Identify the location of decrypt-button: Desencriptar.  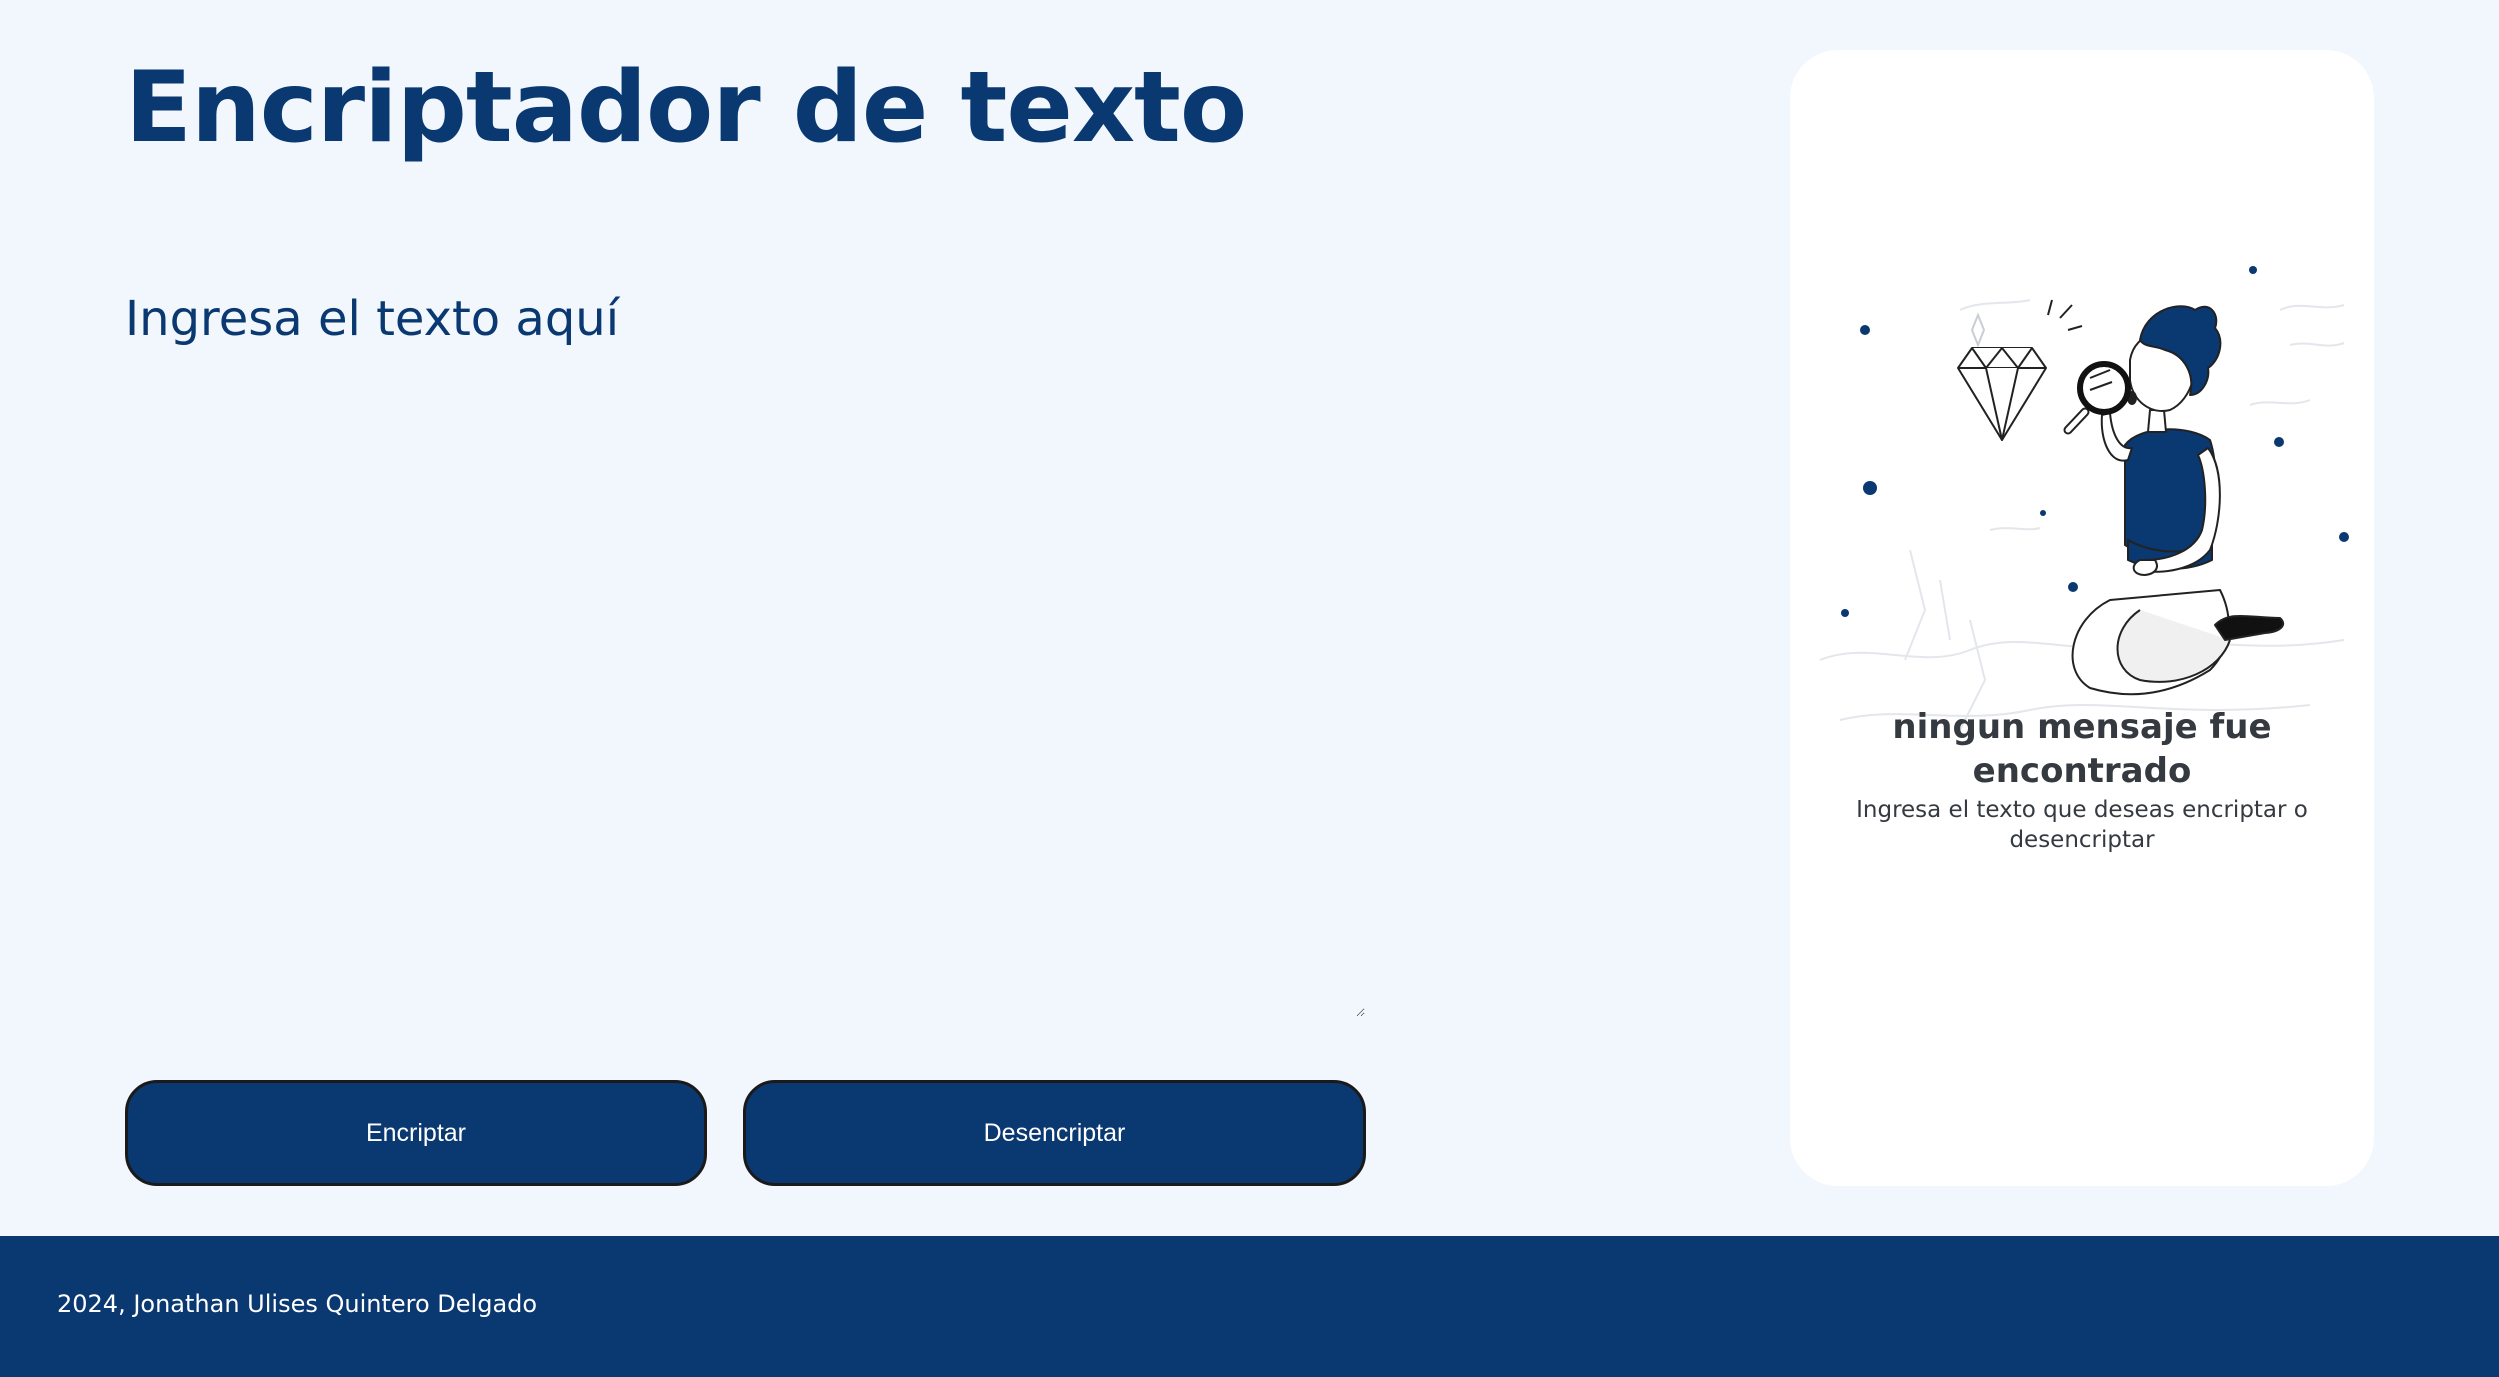
(1054, 1133).